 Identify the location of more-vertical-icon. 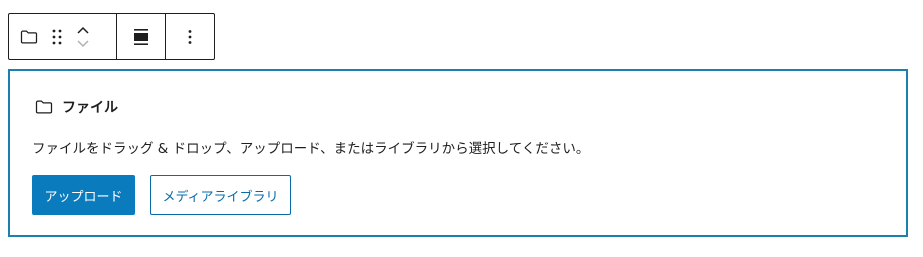
(190, 36).